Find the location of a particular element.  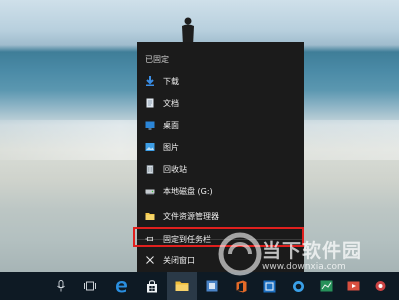

edge-icon is located at coordinates (121, 286).